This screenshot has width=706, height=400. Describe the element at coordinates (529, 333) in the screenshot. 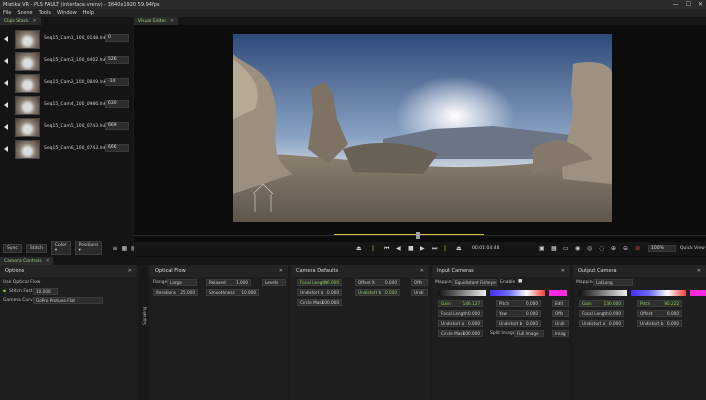

I see `split-image-dropdown: Full Image` at that location.